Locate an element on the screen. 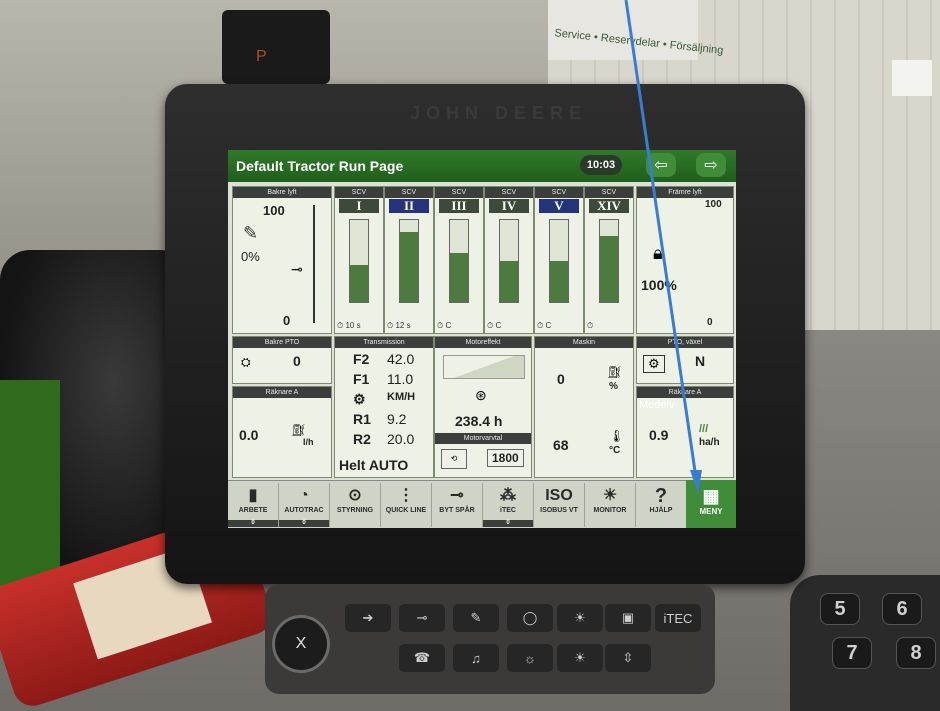  annotation-arrow is located at coordinates (663, 247).